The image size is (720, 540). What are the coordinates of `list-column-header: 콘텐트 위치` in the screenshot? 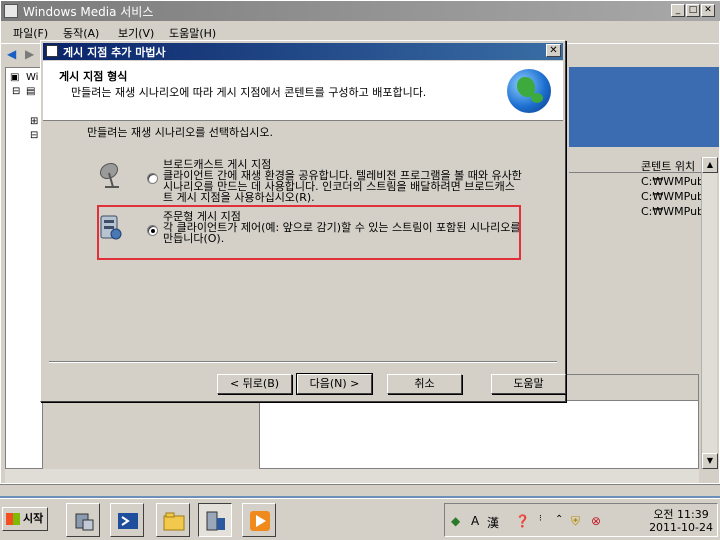 It's located at (635, 165).